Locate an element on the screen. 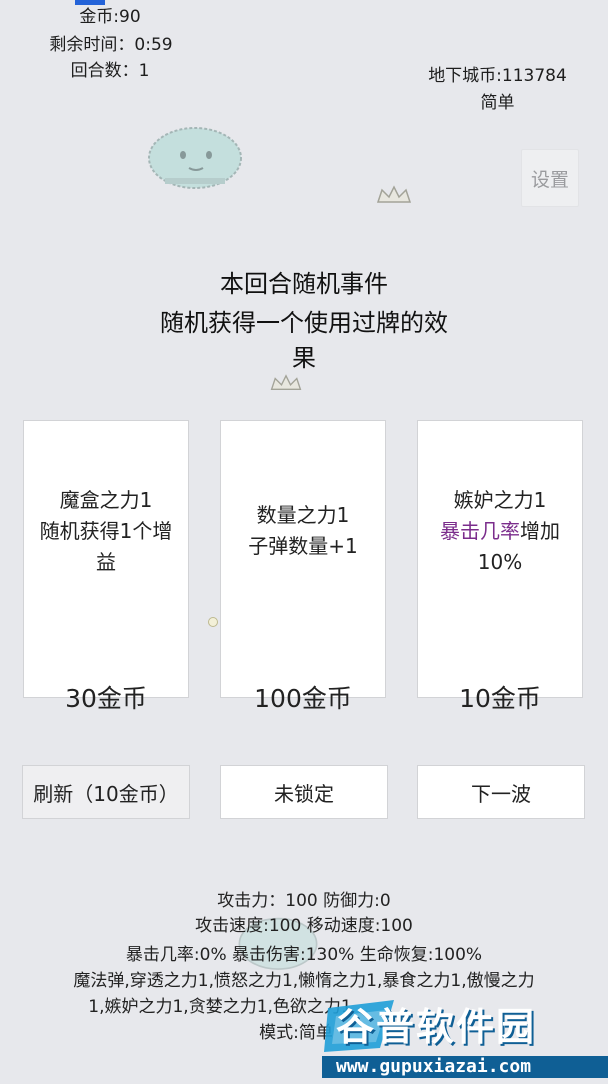  watermark-brand: 谷普软件园 is located at coordinates (436, 1027).